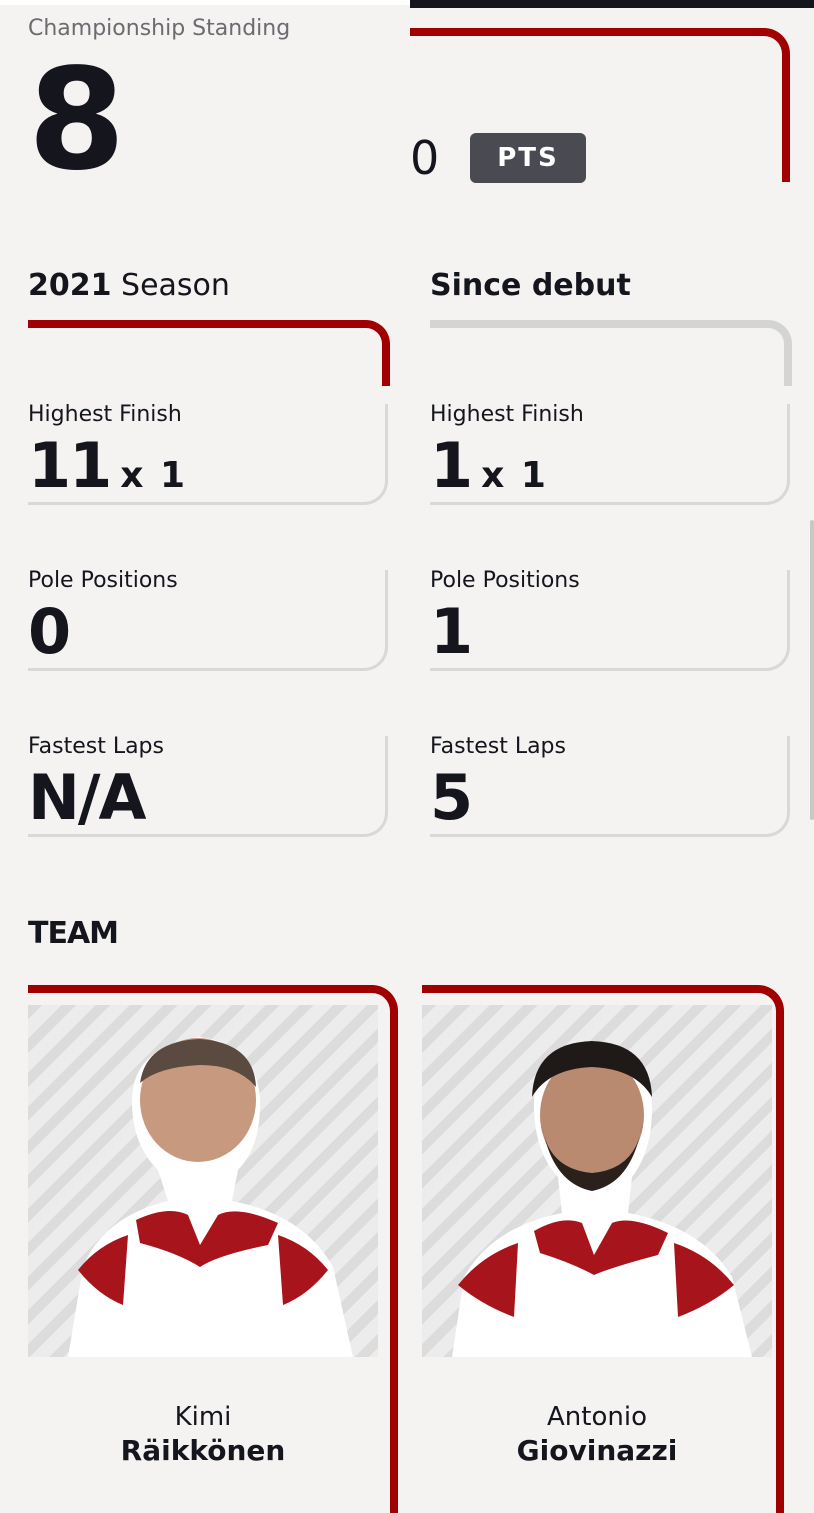 The width and height of the screenshot is (814, 1513). What do you see at coordinates (76, 120) in the screenshot?
I see `championship-position: 8` at bounding box center [76, 120].